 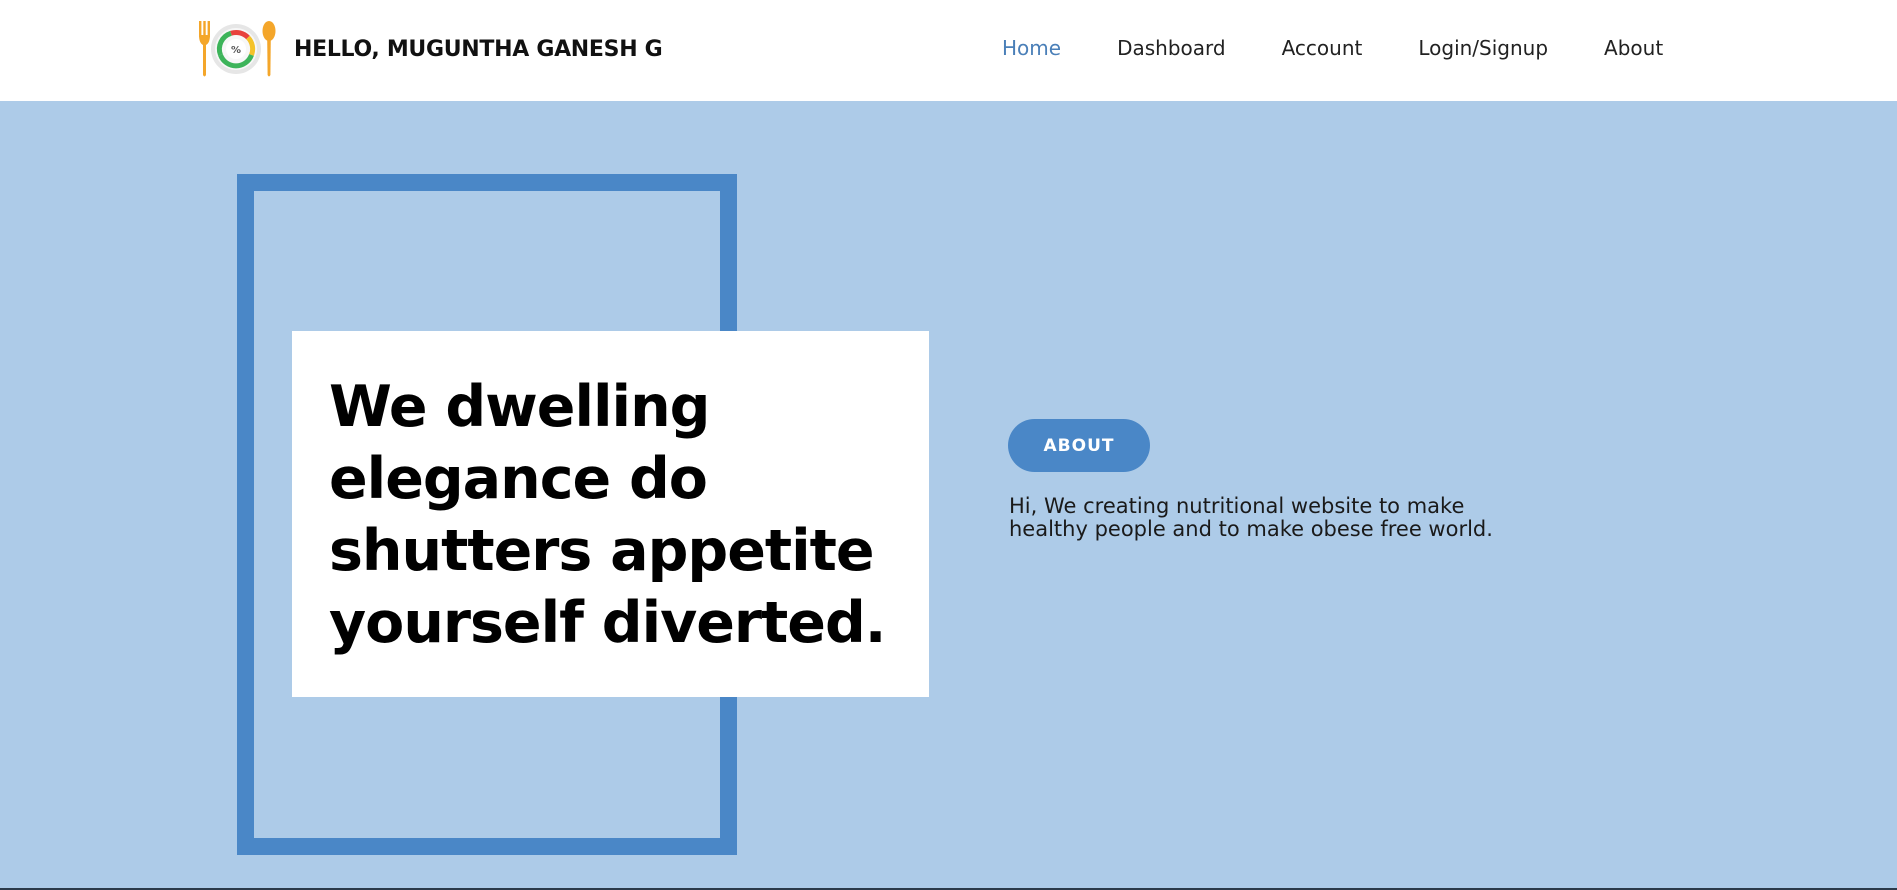 What do you see at coordinates (1322, 48) in the screenshot?
I see `nav-account-link: Account` at bounding box center [1322, 48].